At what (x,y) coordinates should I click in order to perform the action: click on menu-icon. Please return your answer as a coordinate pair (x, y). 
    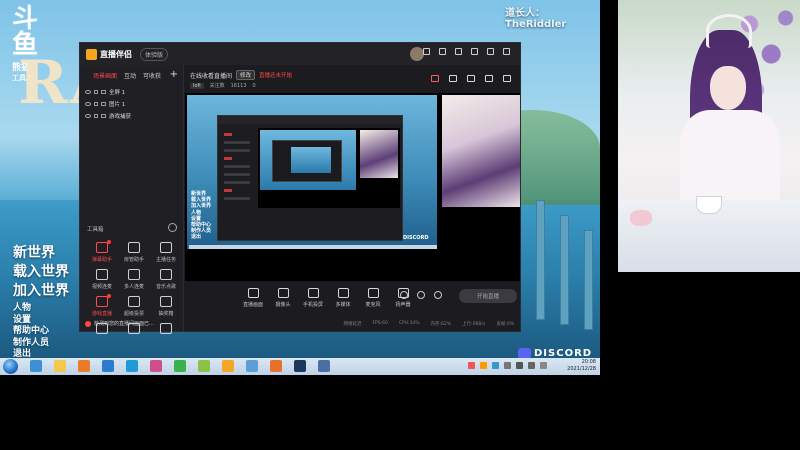
    Looking at the image, I should click on (458, 51).